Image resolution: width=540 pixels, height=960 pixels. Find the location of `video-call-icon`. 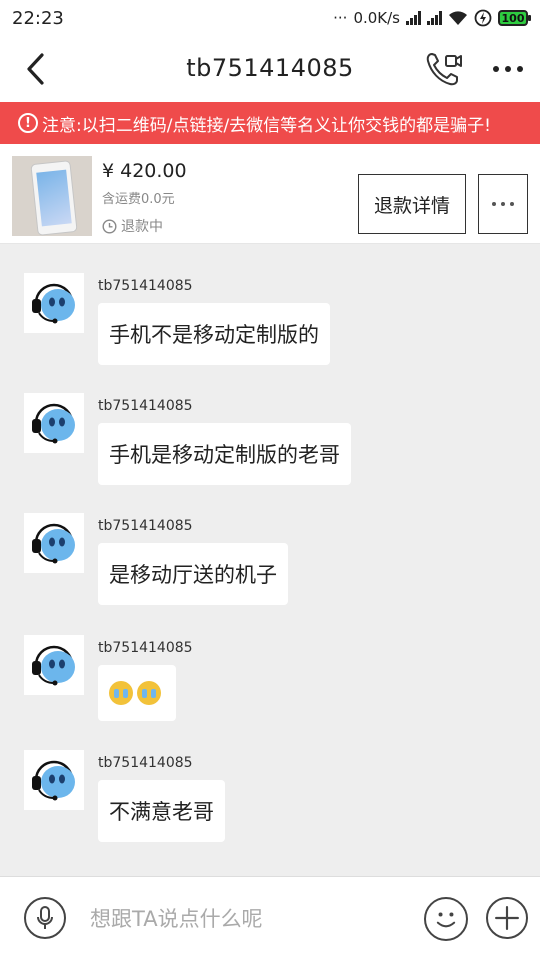

video-call-icon is located at coordinates (444, 69).